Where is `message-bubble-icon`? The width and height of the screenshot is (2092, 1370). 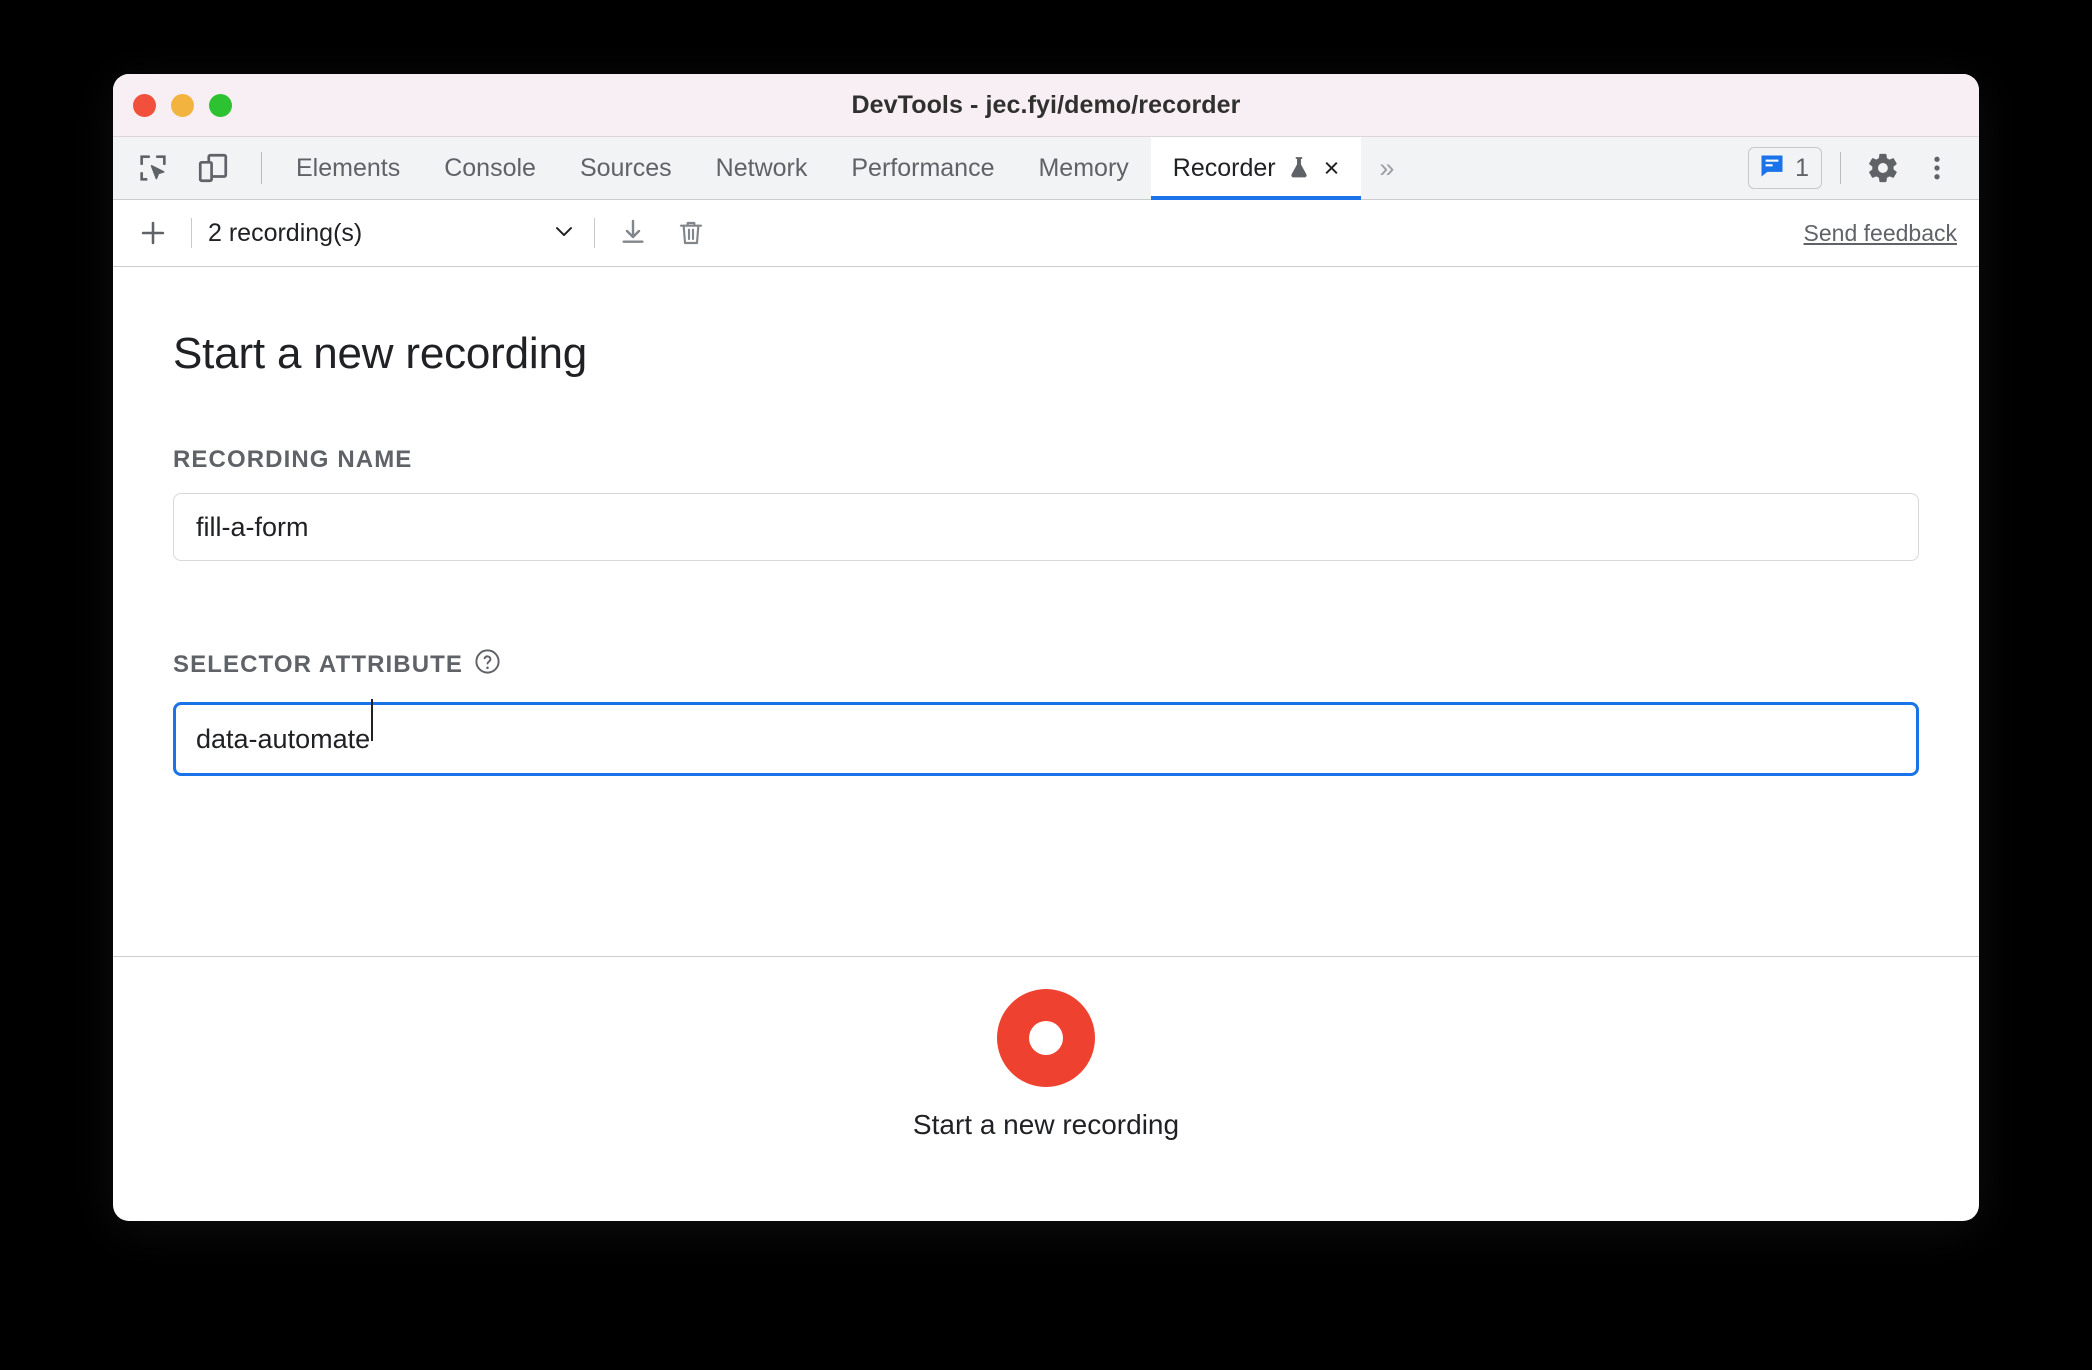
message-bubble-icon is located at coordinates (1772, 168).